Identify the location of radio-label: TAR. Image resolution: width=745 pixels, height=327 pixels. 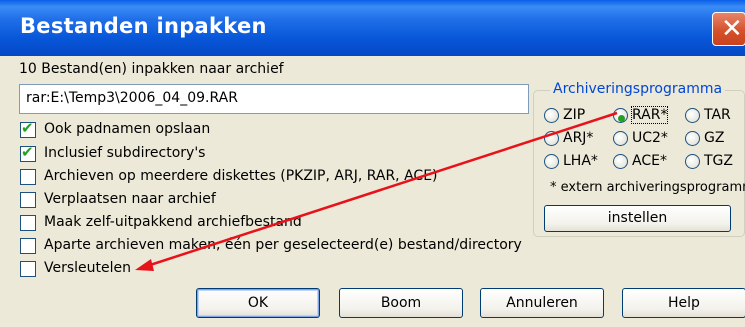
(717, 115).